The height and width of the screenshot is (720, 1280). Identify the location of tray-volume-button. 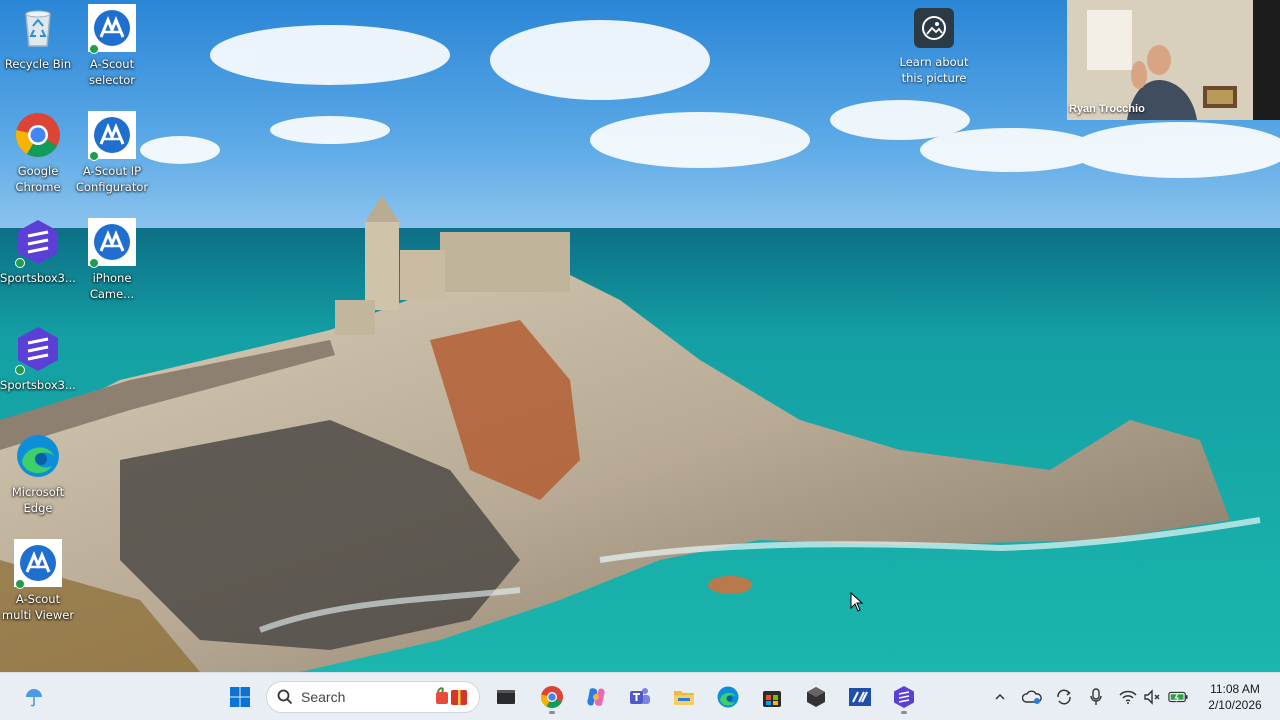
(1152, 697).